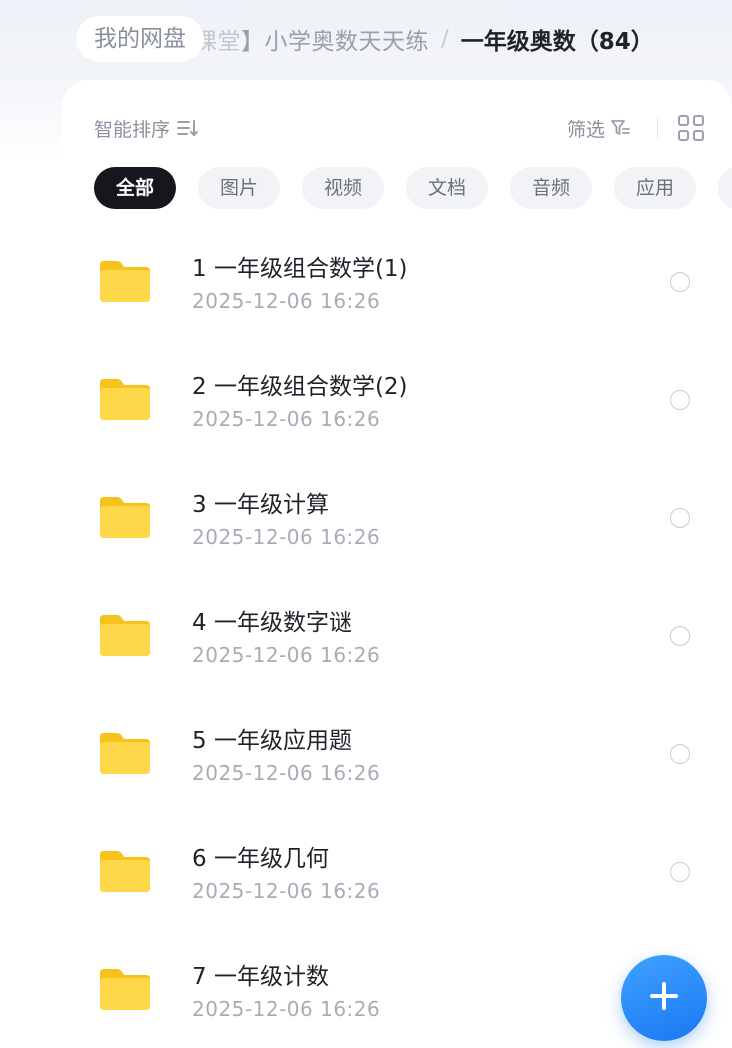 The height and width of the screenshot is (1048, 732). I want to click on file-row: 3 一年级计算 2025-12-06 16:26, so click(366, 517).